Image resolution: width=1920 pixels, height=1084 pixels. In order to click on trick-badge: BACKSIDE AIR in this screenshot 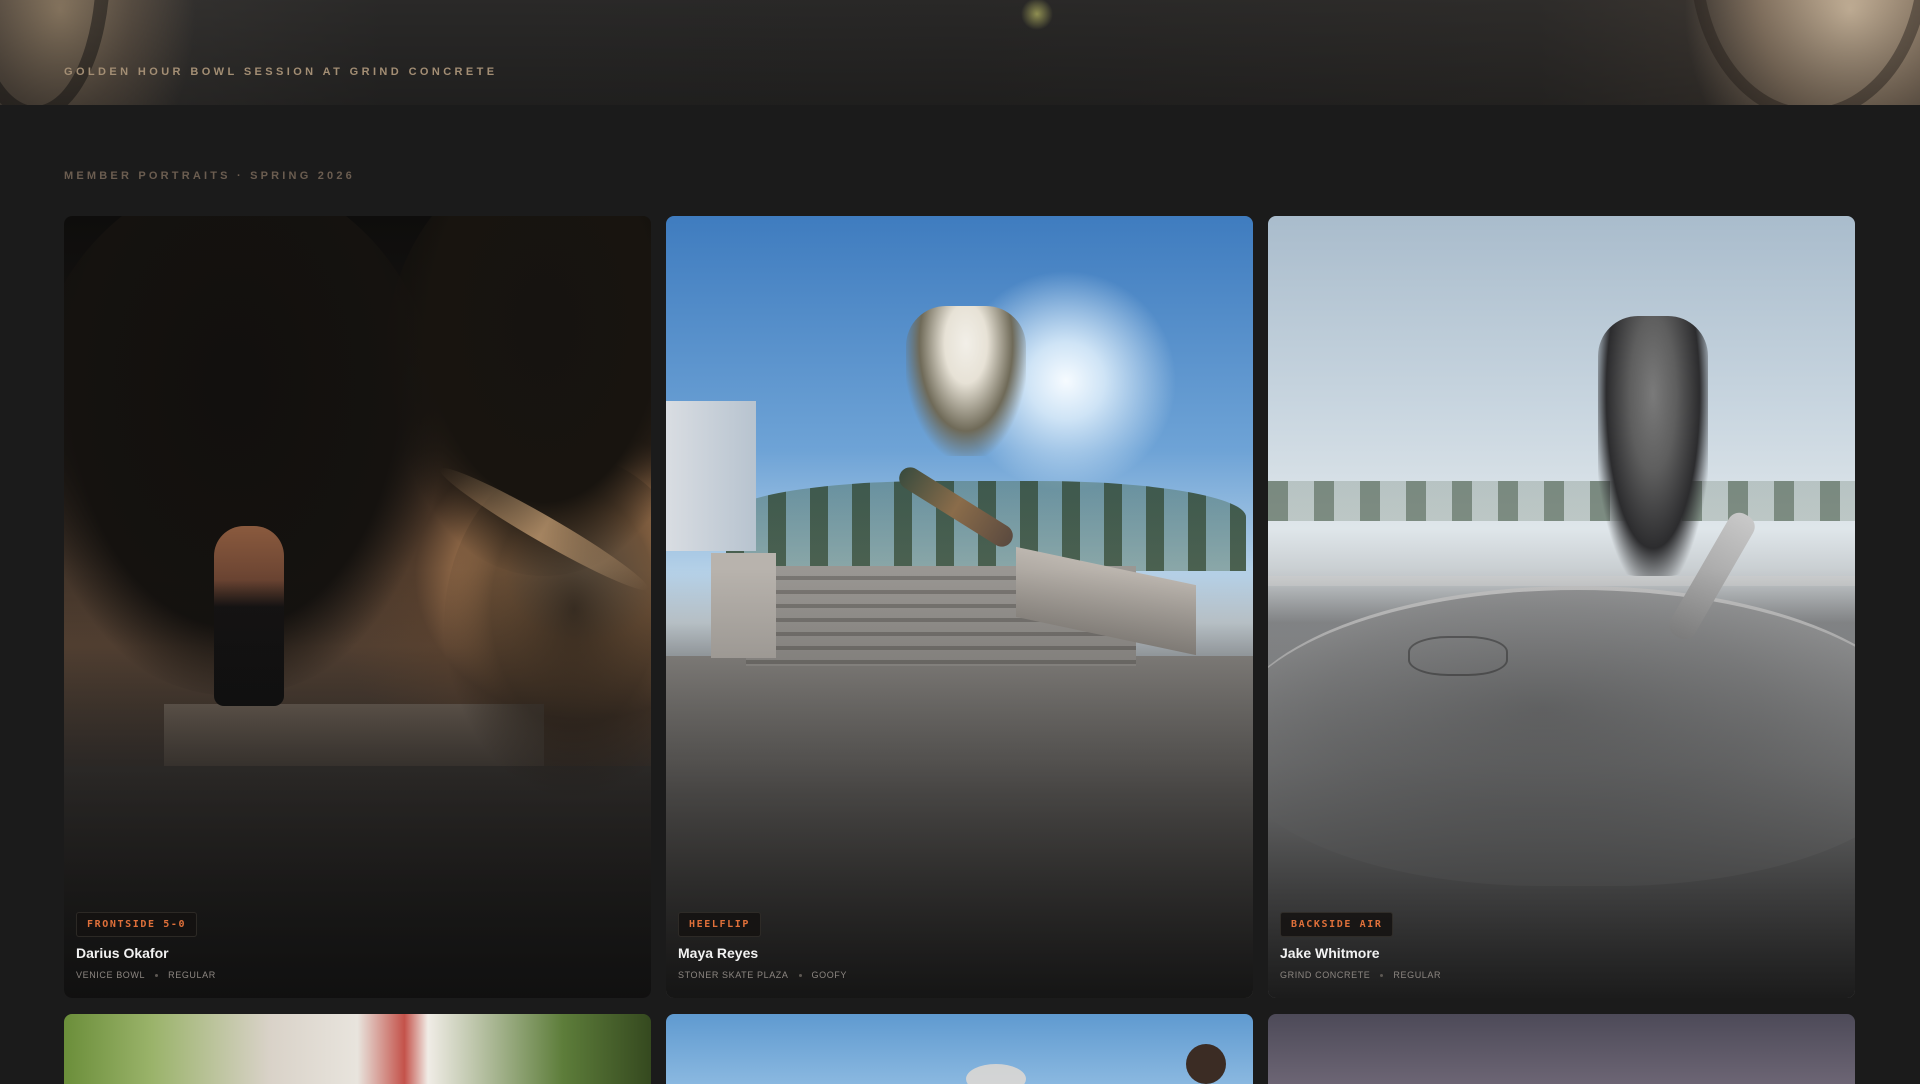, I will do `click(1337, 924)`.